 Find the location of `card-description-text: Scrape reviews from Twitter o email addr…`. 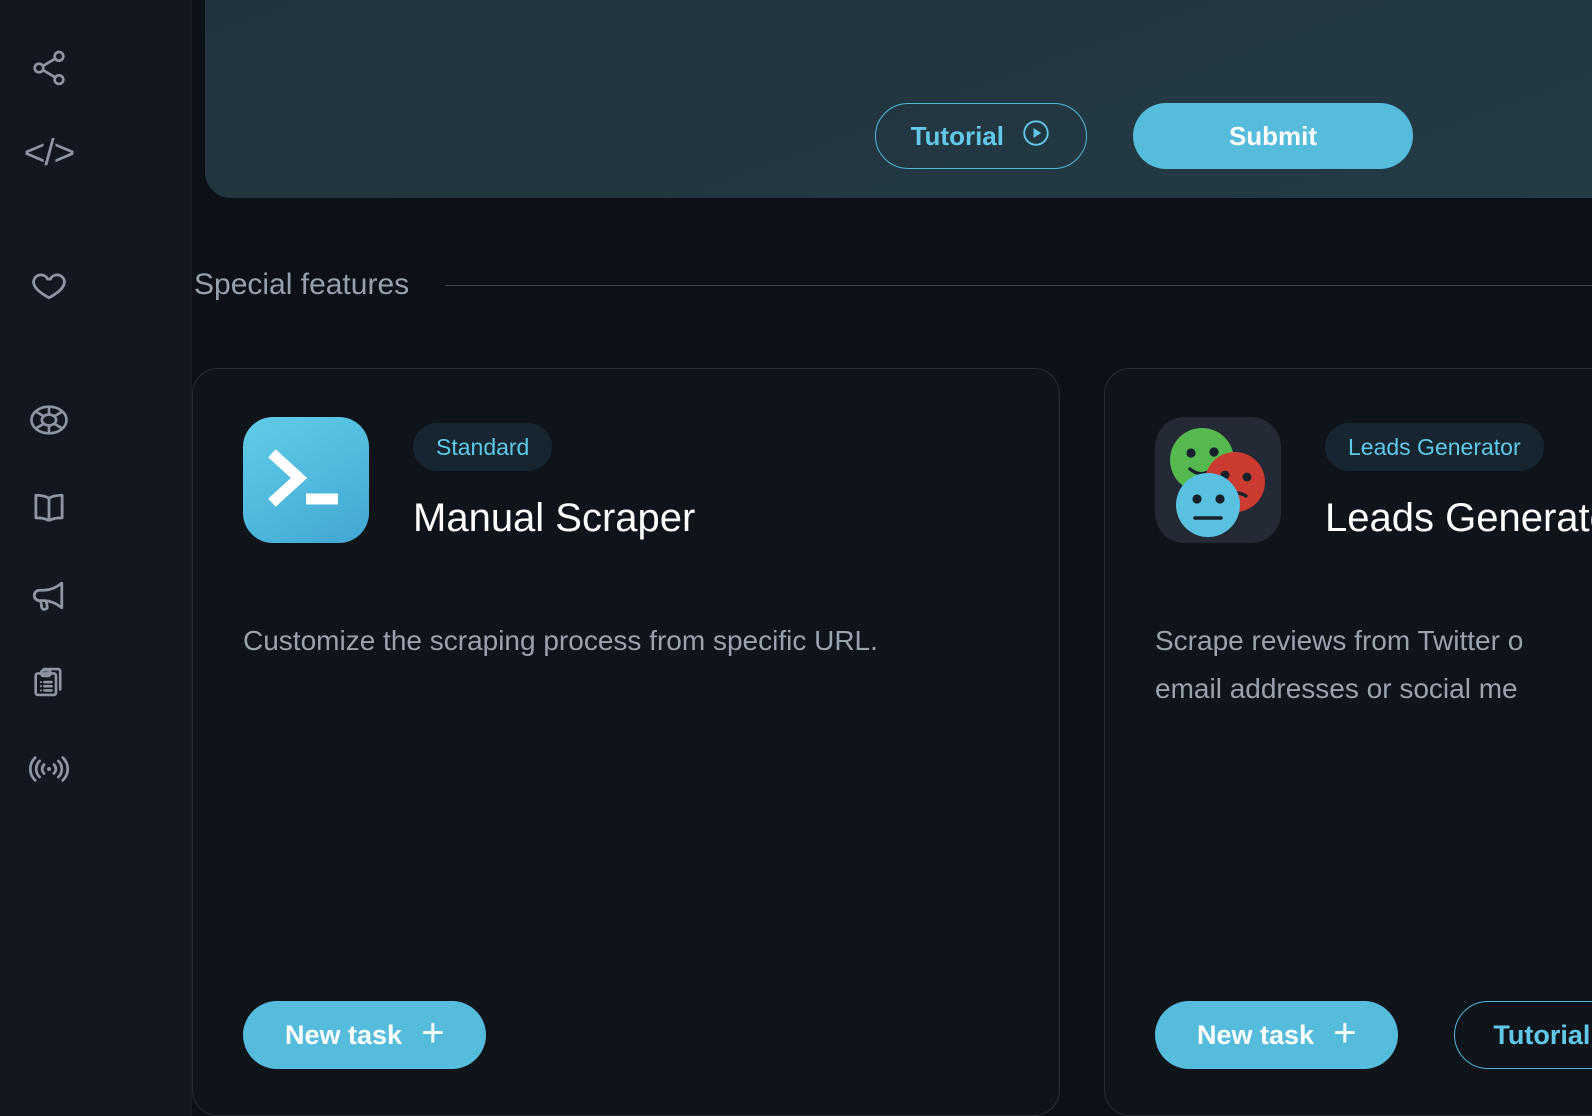

card-description-text: Scrape reviews from Twitter o email addr… is located at coordinates (1339, 664).